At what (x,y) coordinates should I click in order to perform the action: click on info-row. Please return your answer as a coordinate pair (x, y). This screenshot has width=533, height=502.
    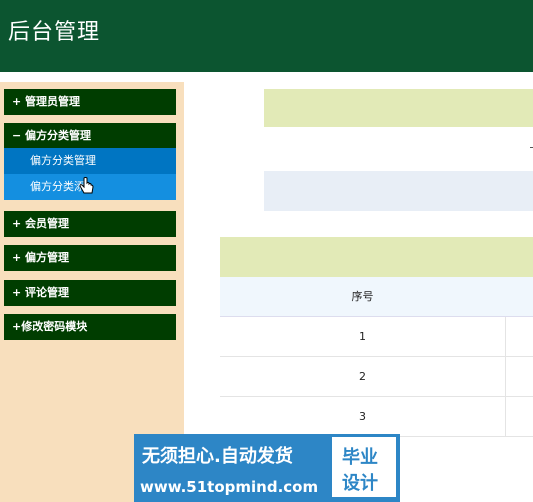
    Looking at the image, I should click on (398, 149).